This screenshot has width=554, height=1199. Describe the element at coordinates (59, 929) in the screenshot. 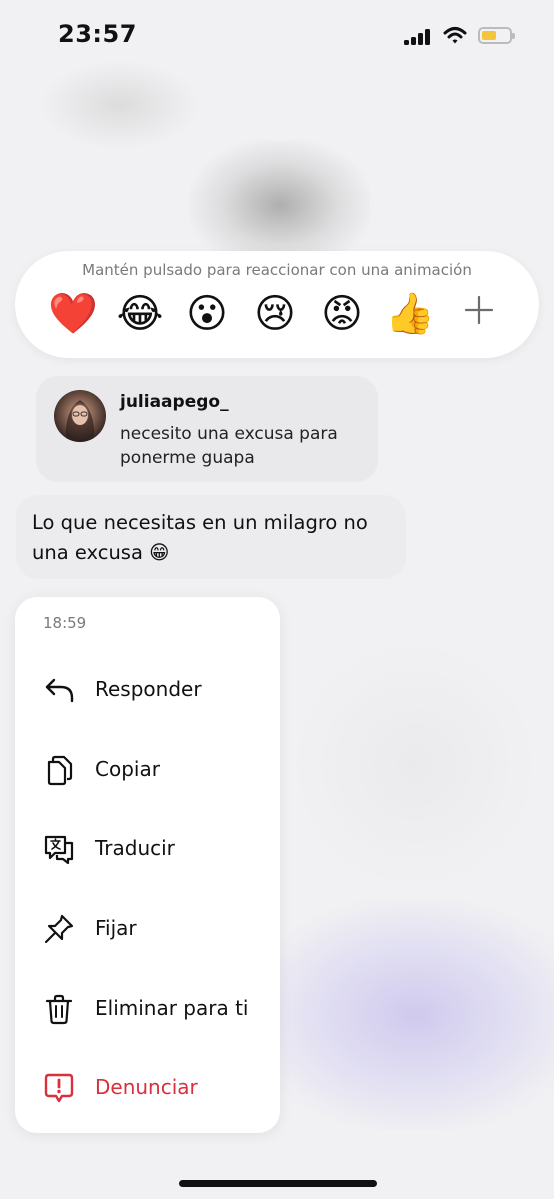

I see `pin-icon` at that location.